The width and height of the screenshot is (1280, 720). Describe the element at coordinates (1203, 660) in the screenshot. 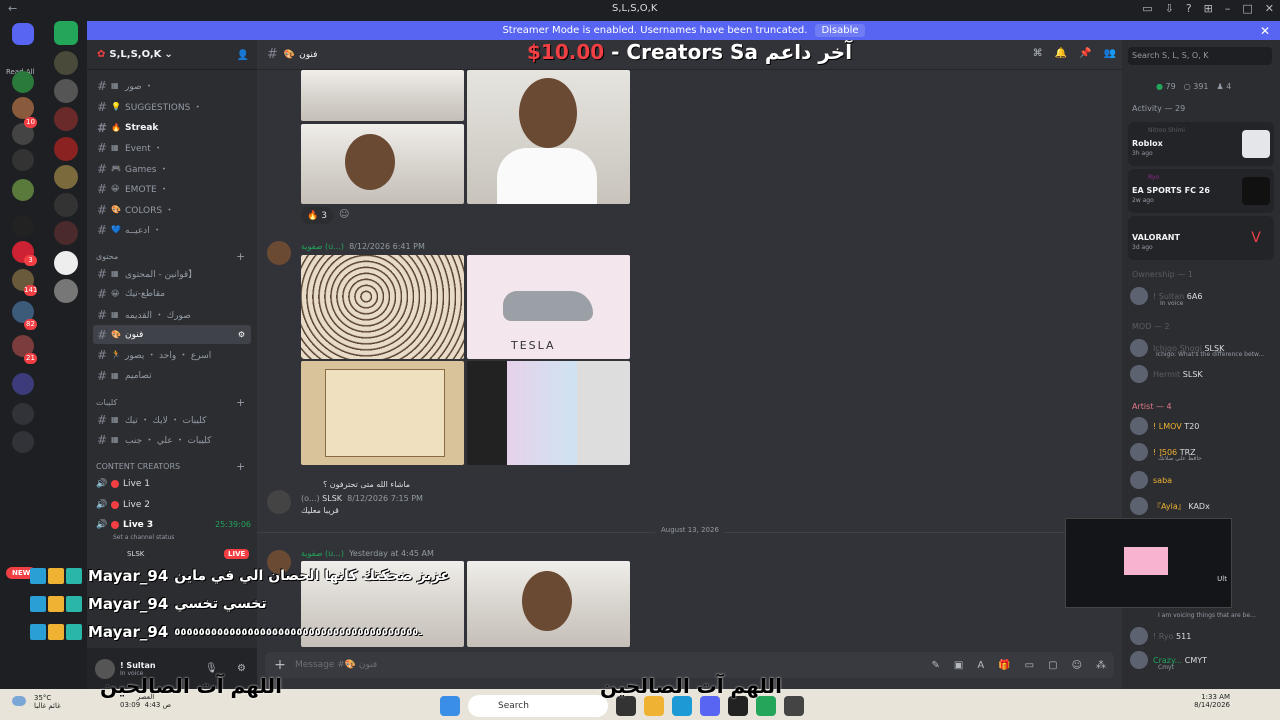

I see `member-item: Crazy... CMYT` at that location.